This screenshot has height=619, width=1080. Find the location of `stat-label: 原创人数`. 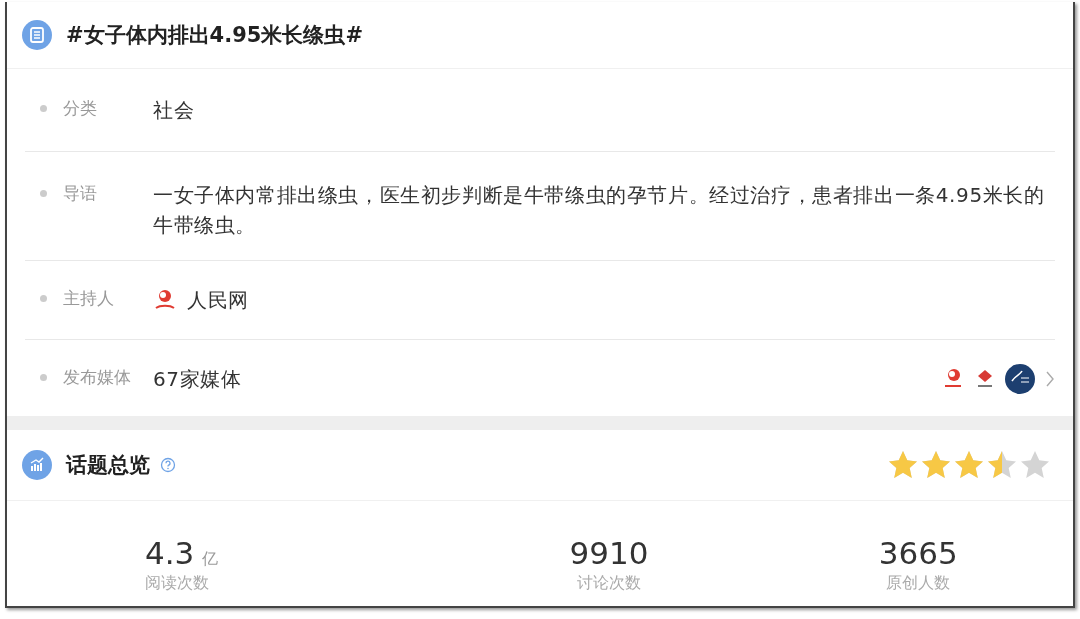

stat-label: 原创人数 is located at coordinates (918, 583).